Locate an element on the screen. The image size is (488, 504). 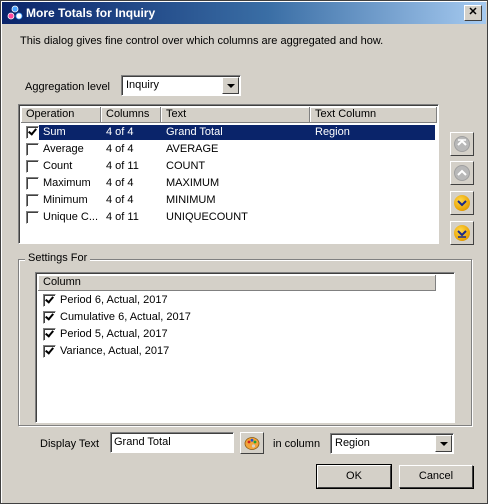
operation-text: MINIMUM is located at coordinates (191, 200).